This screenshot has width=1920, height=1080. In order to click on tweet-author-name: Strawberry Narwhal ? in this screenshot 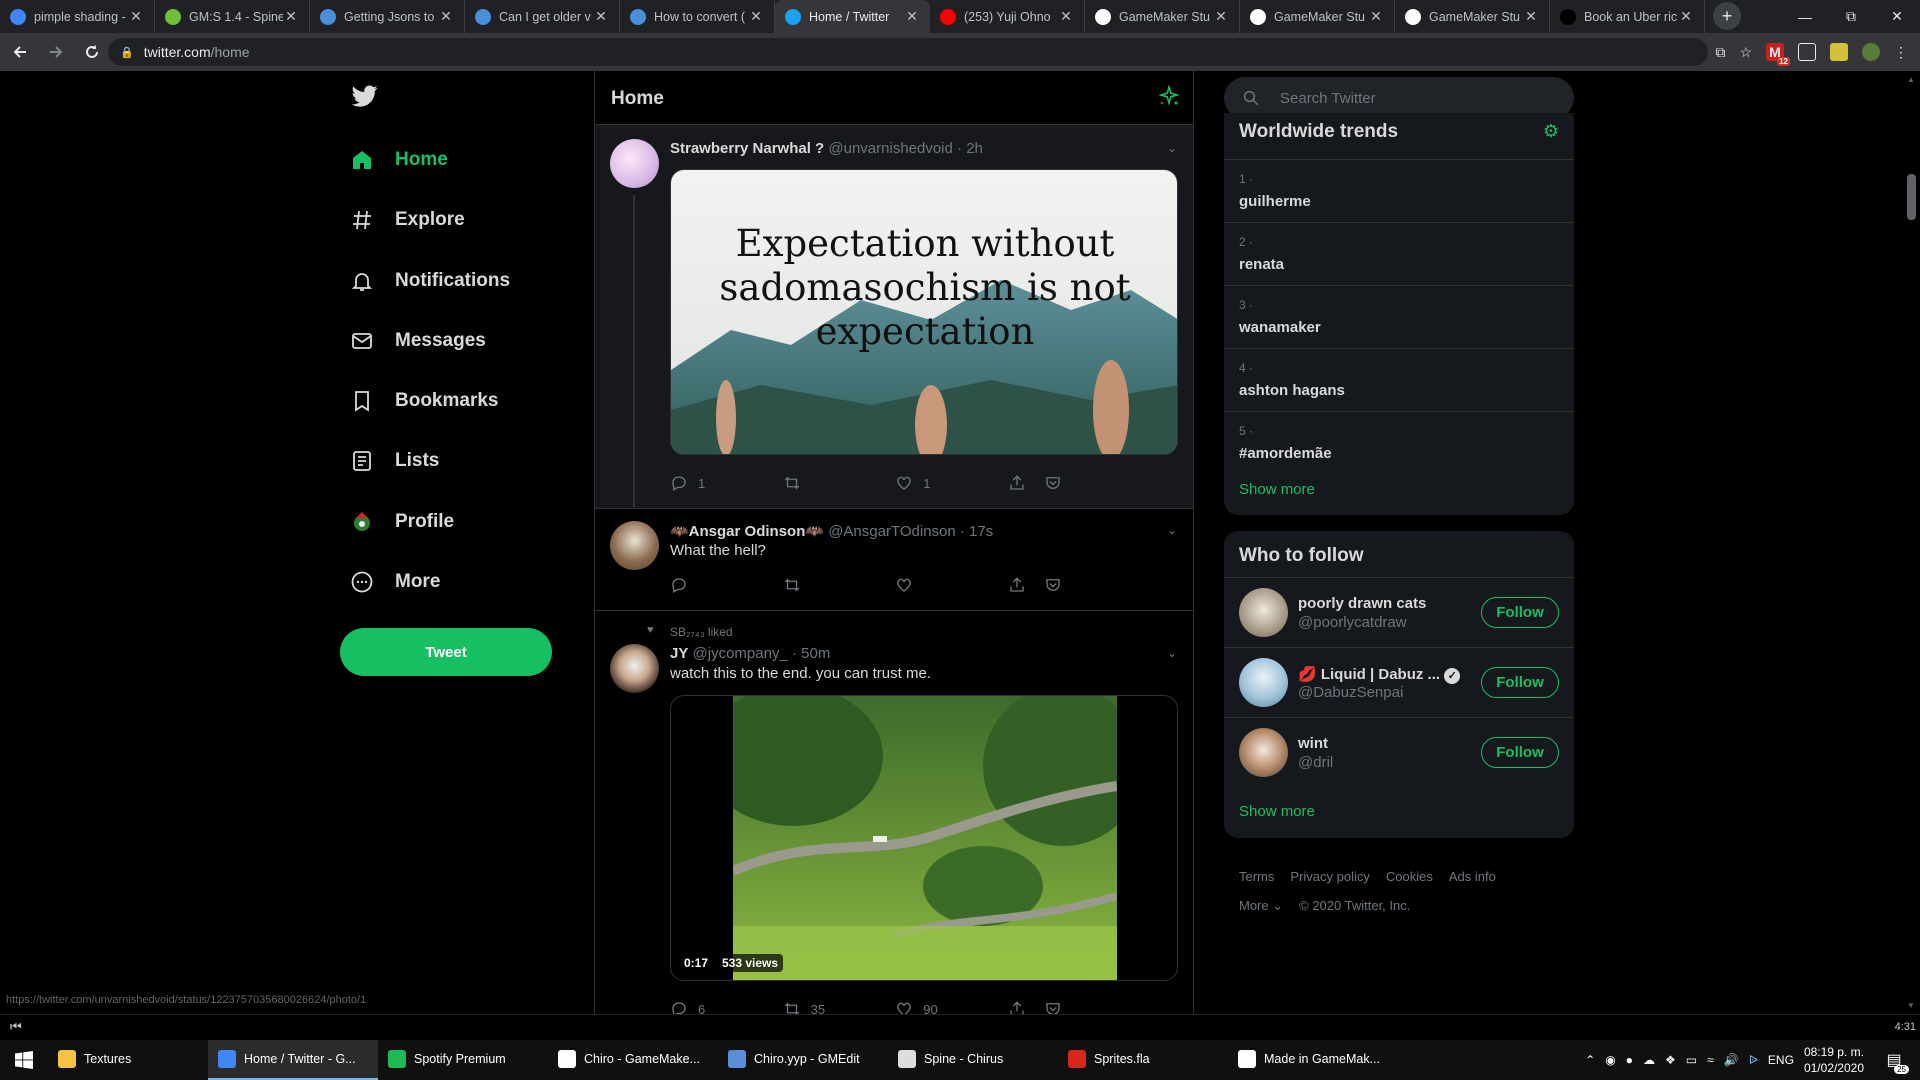, I will do `click(747, 148)`.